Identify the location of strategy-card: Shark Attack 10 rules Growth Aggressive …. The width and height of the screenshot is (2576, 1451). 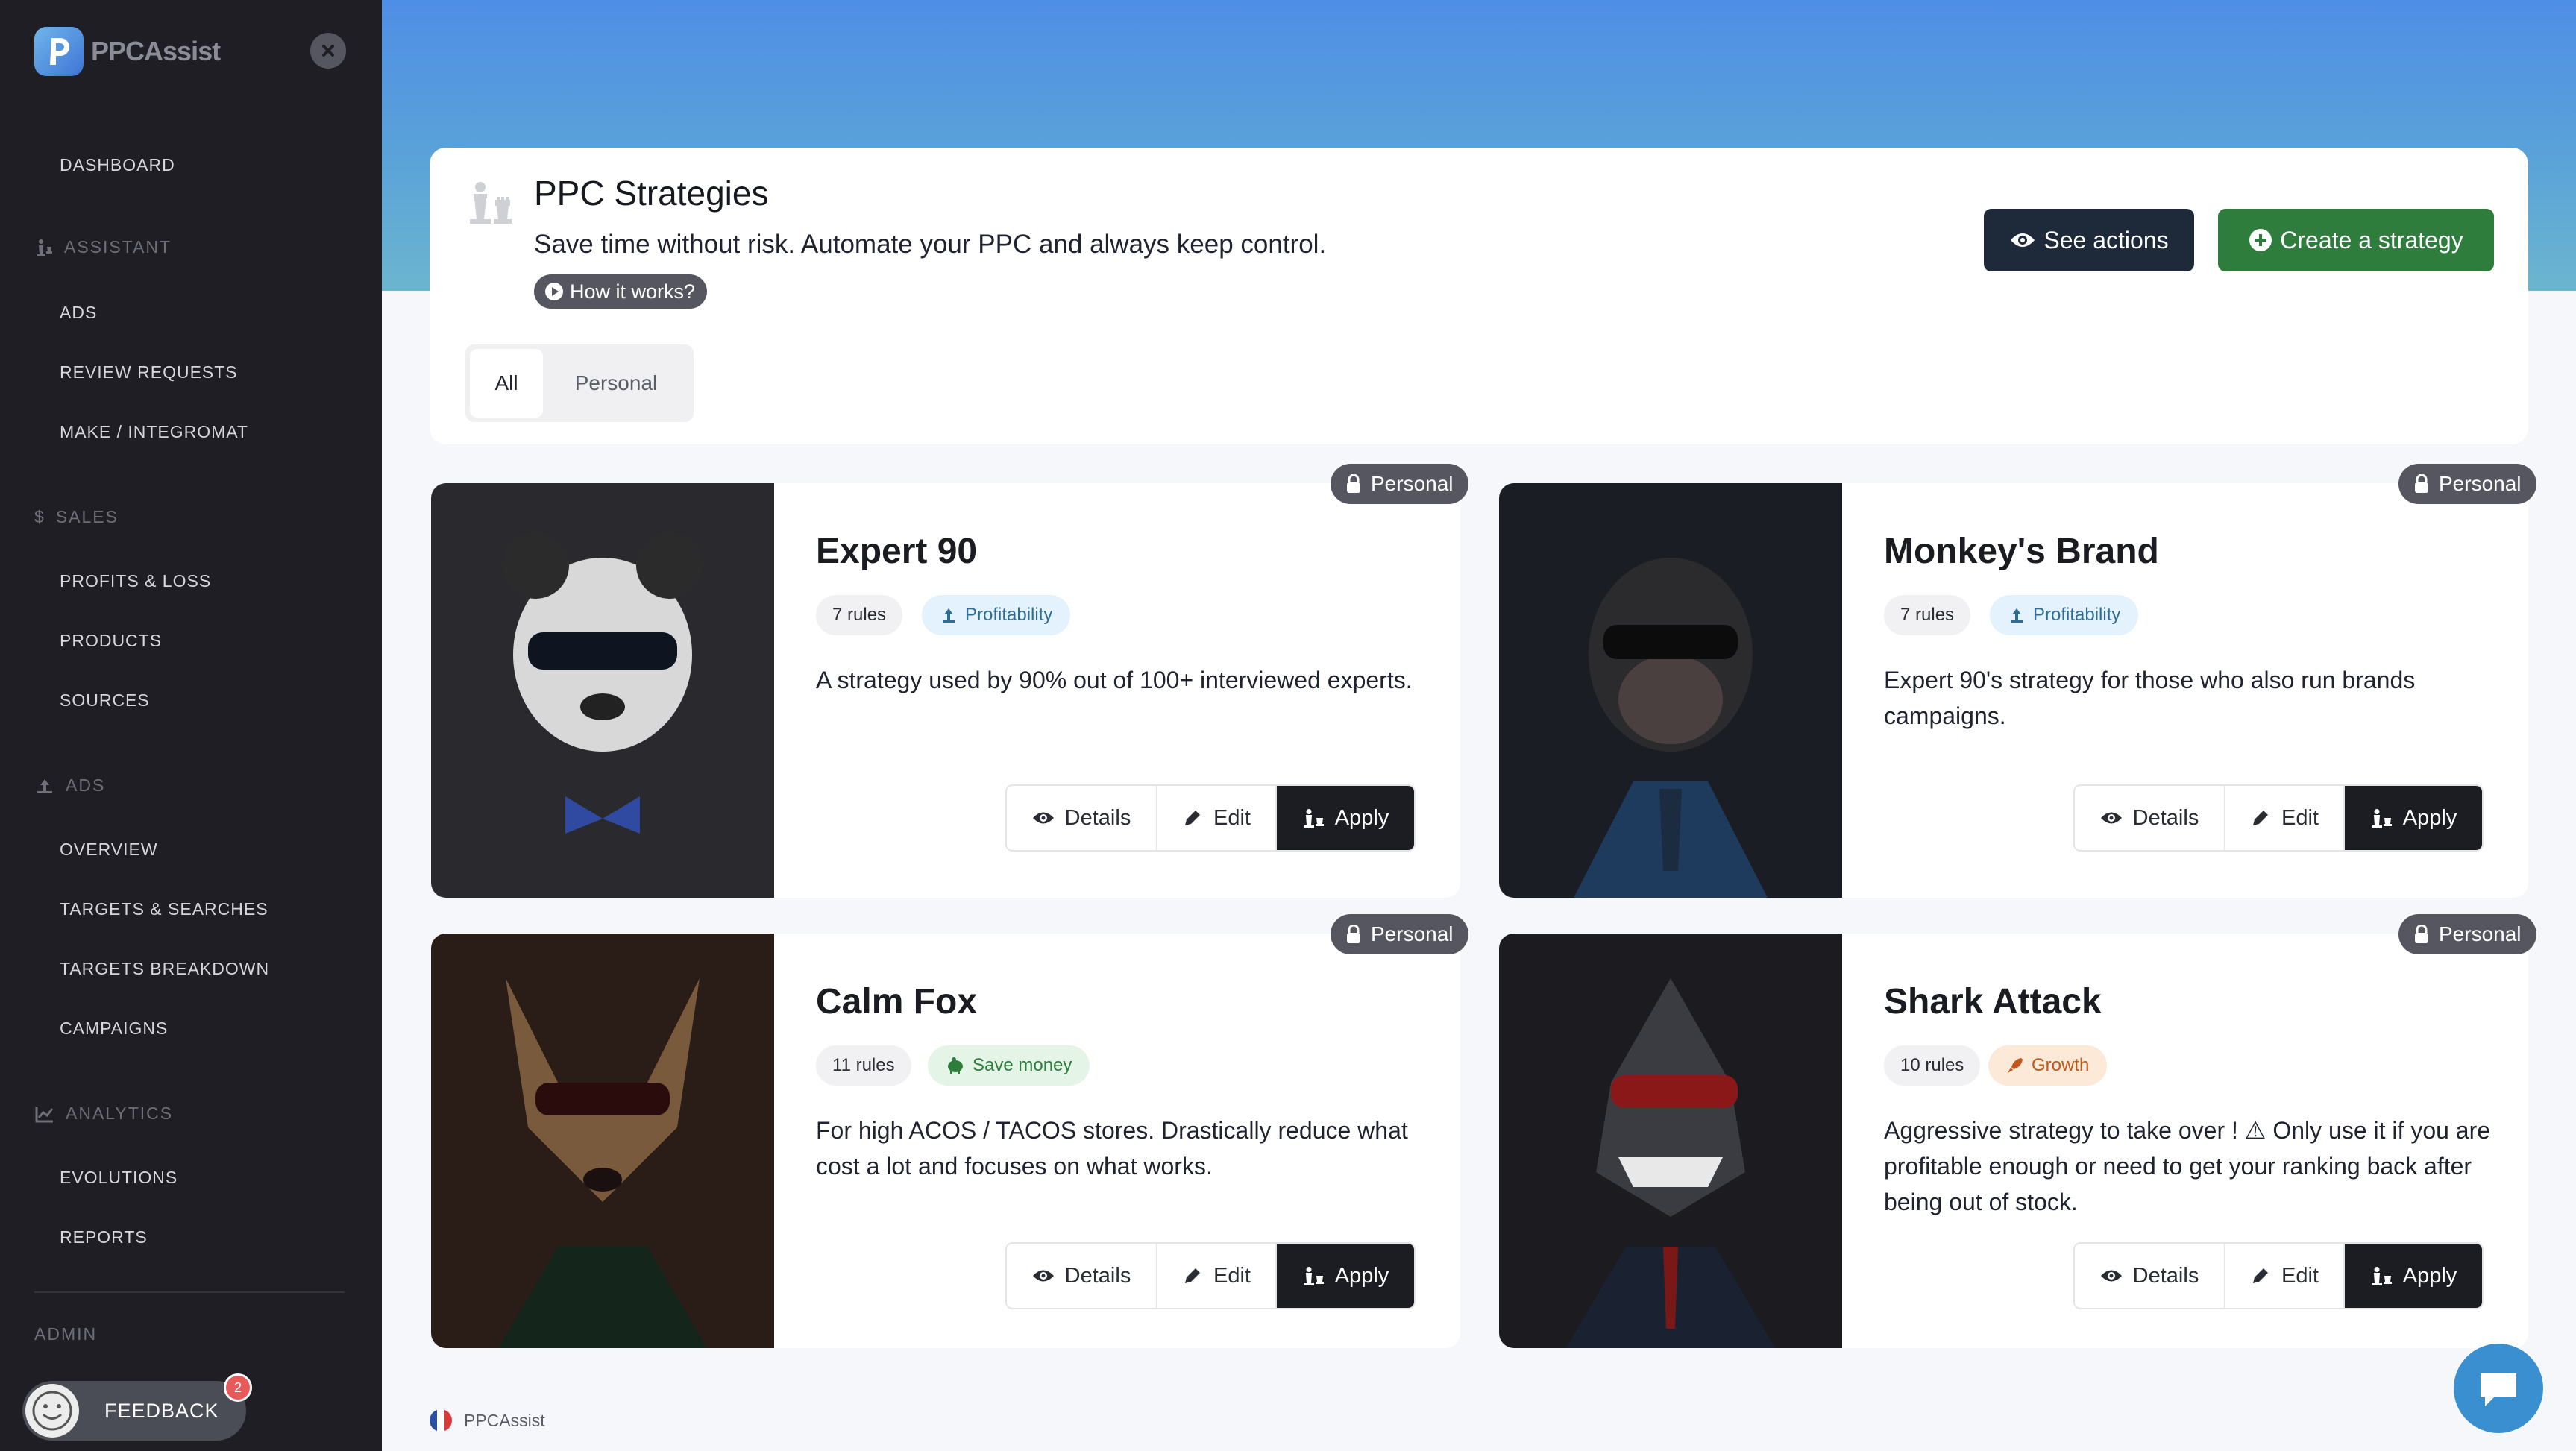
(2014, 1141).